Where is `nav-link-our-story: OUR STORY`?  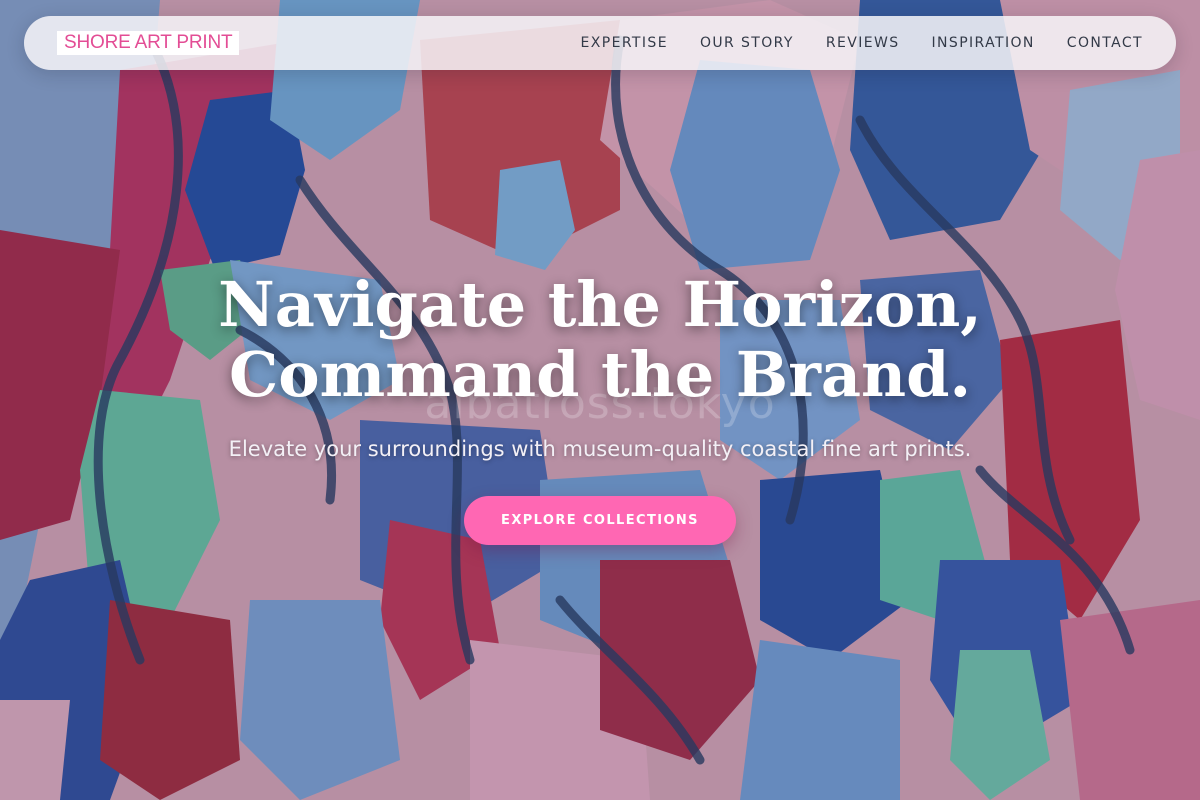 nav-link-our-story: OUR STORY is located at coordinates (747, 43).